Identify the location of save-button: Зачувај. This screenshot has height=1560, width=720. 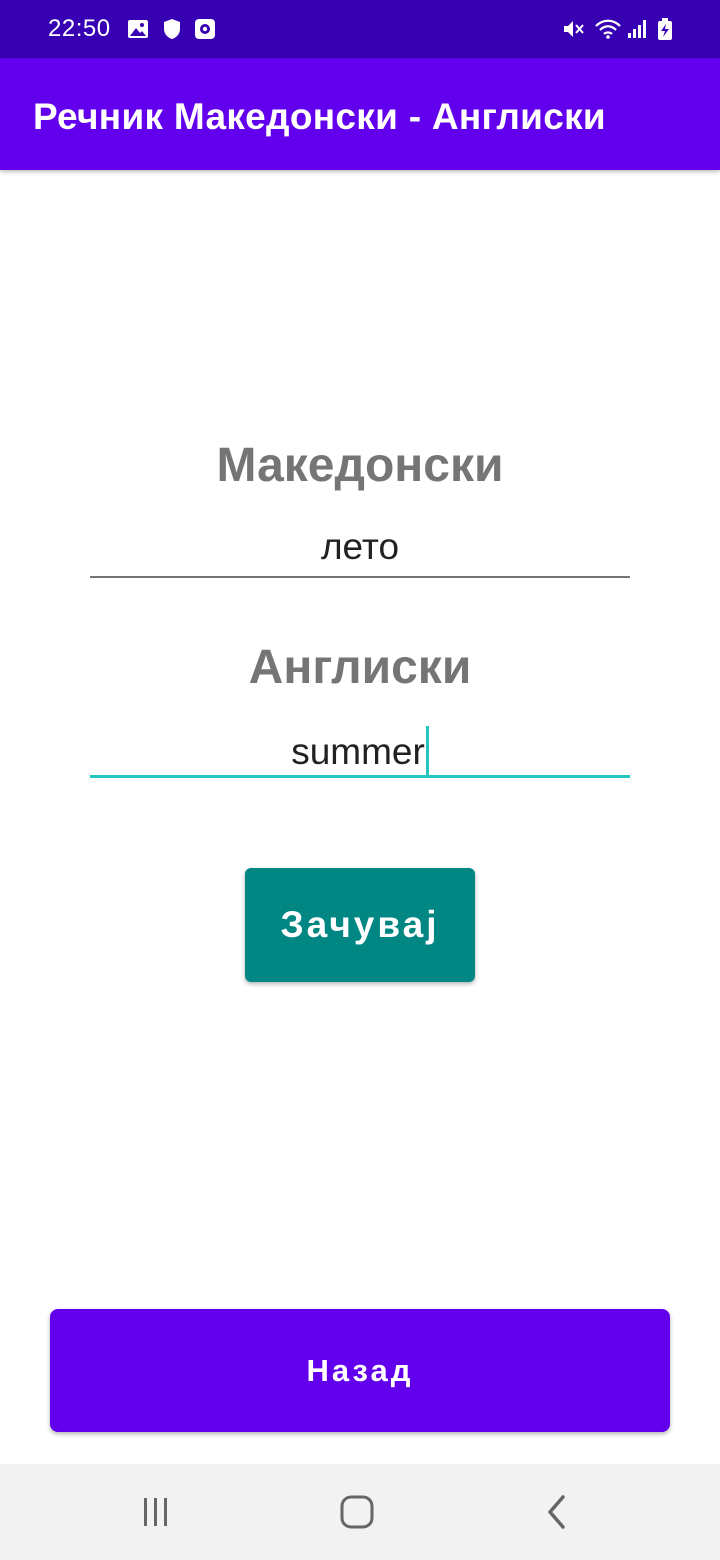
(360, 925).